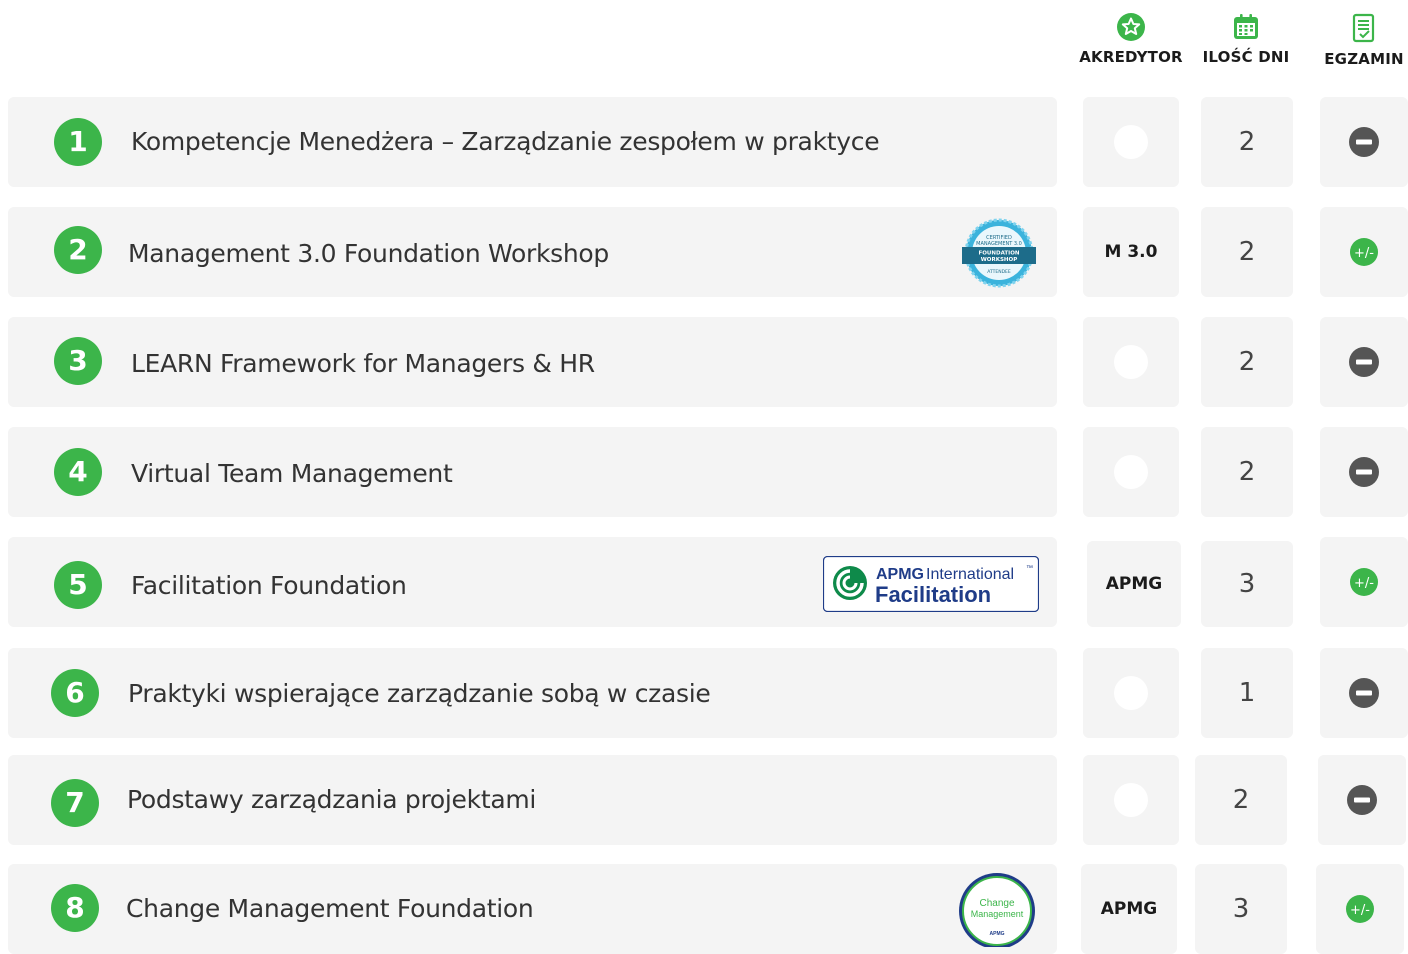  What do you see at coordinates (997, 934) in the screenshot?
I see `badge-apmg-mark: APMG` at bounding box center [997, 934].